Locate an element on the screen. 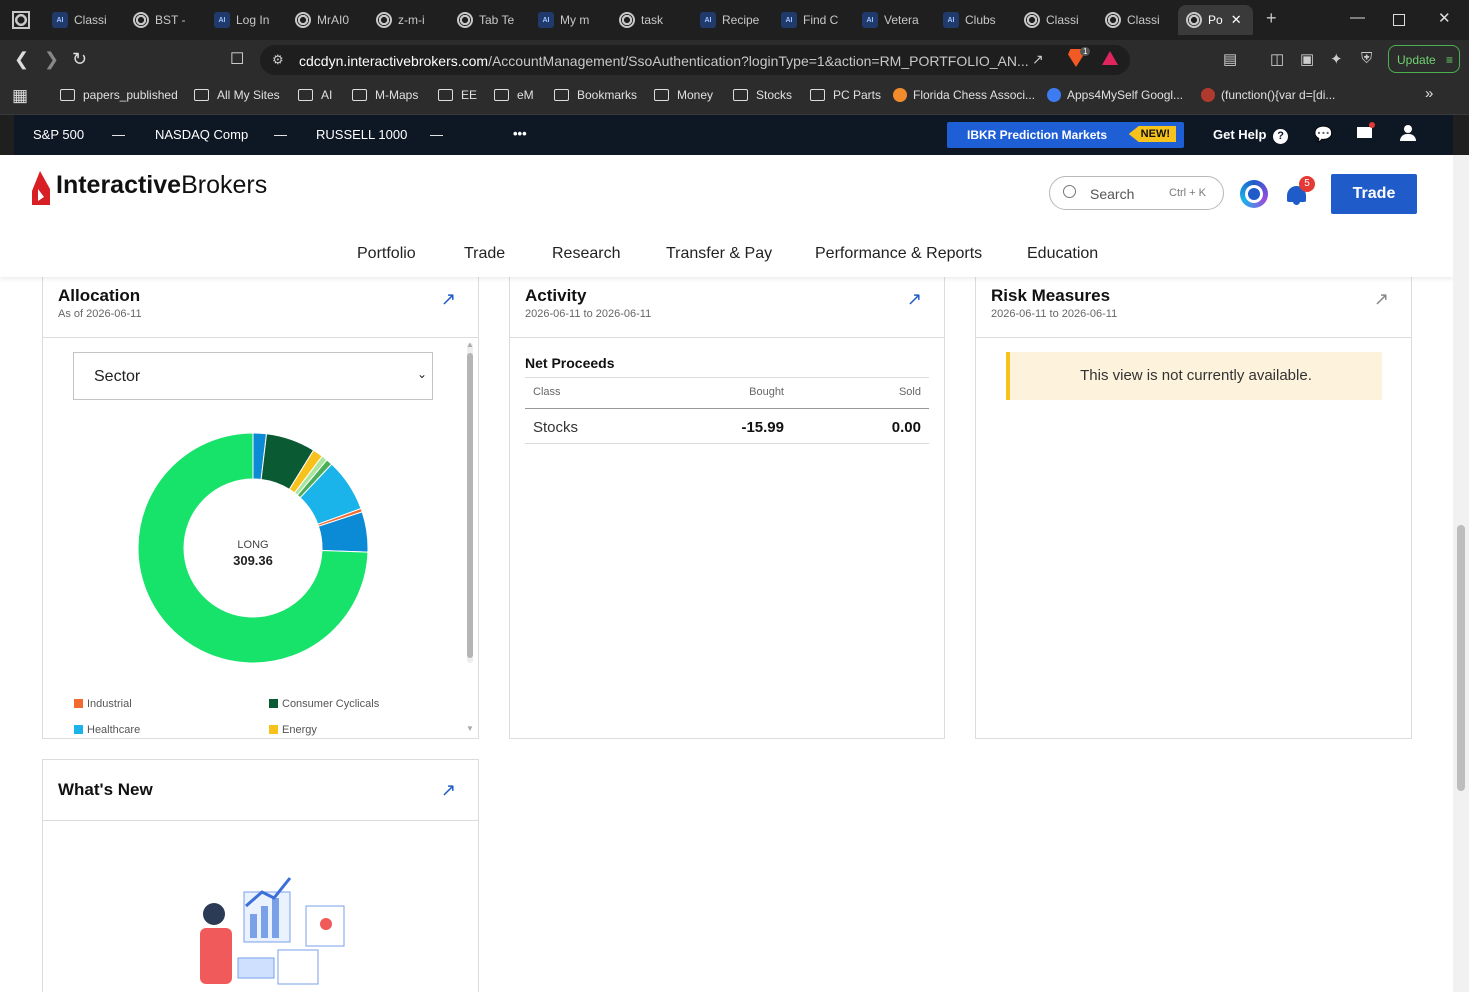 Image resolution: width=1469 pixels, height=992 pixels. bookmark-item: eM is located at coordinates (514, 95).